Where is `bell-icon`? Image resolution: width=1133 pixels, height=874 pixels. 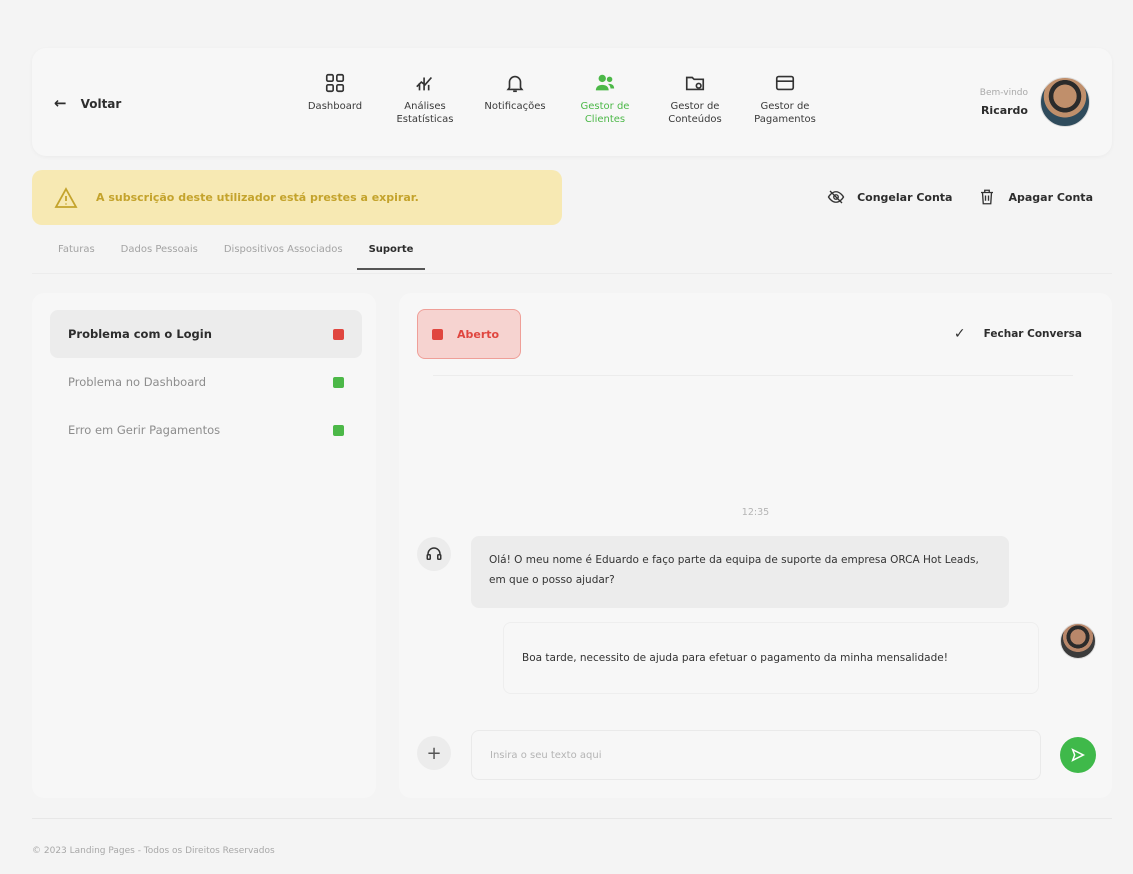 bell-icon is located at coordinates (515, 84).